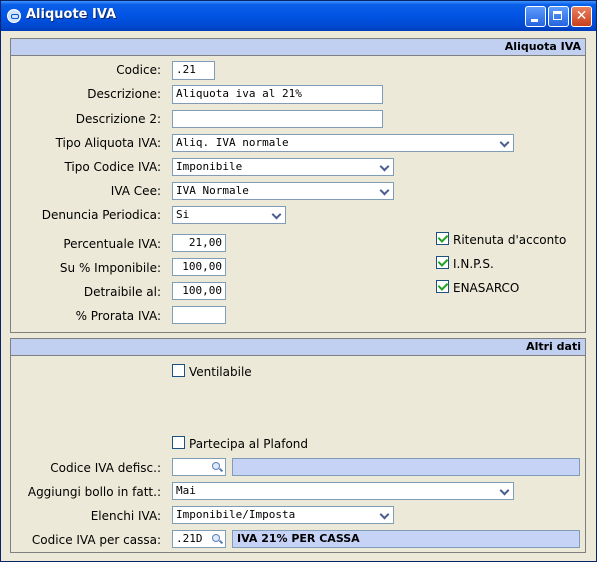  What do you see at coordinates (298, 16) in the screenshot?
I see `title-bar: Aliquote IVA ✕` at bounding box center [298, 16].